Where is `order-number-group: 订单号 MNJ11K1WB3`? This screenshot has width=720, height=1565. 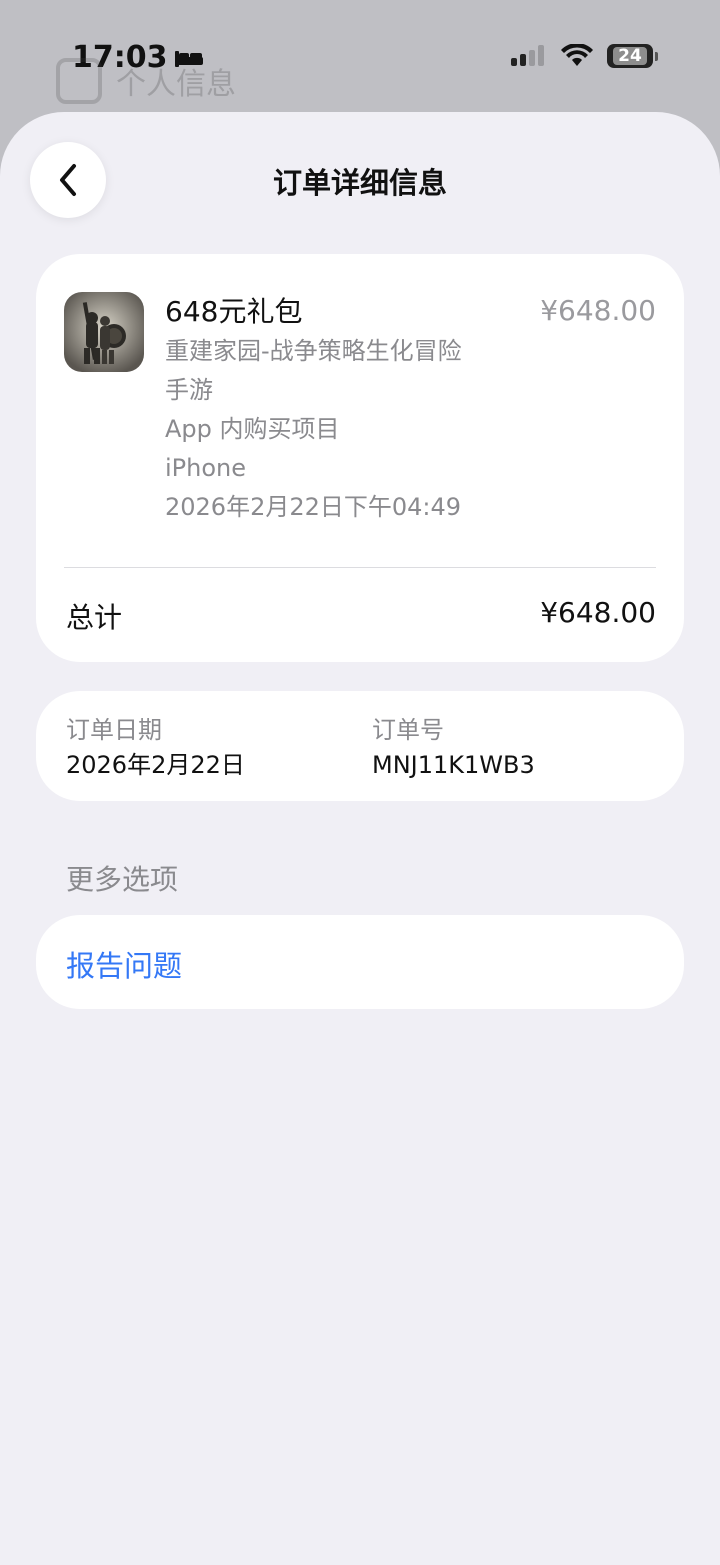 order-number-group: 订单号 MNJ11K1WB3 is located at coordinates (453, 748).